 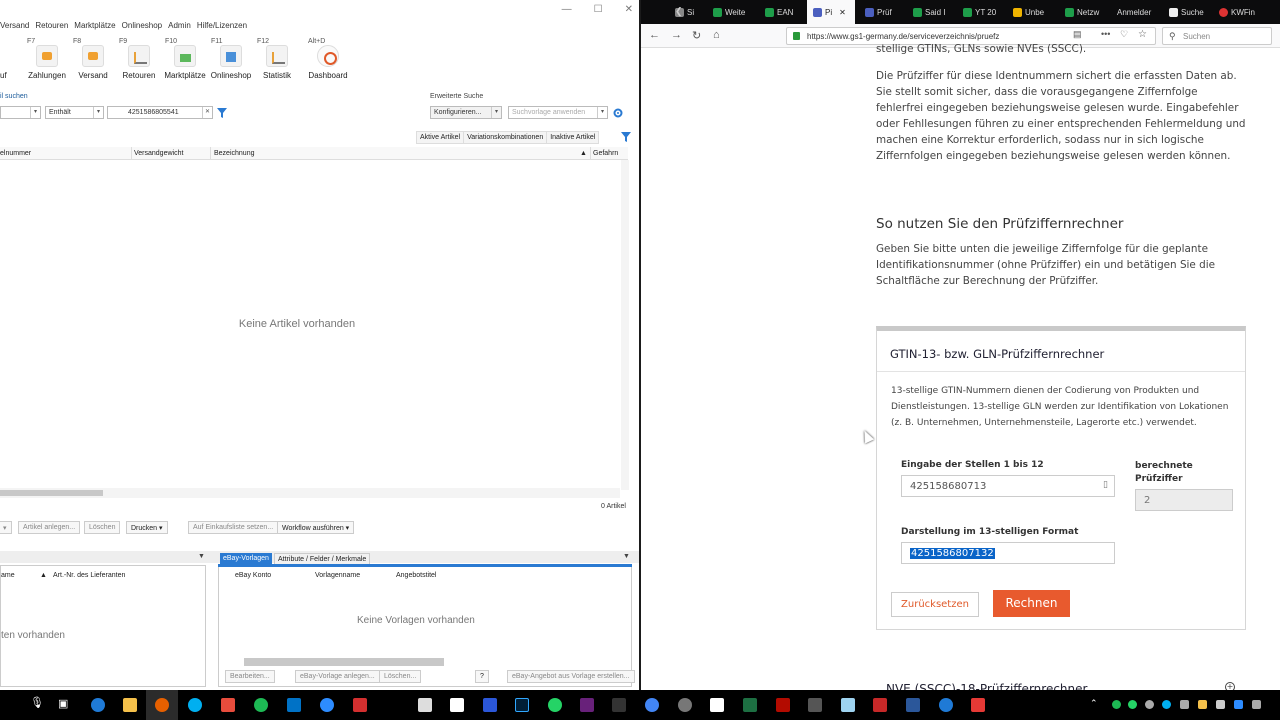 What do you see at coordinates (782, 12) in the screenshot?
I see `browser-tab: EAN` at bounding box center [782, 12].